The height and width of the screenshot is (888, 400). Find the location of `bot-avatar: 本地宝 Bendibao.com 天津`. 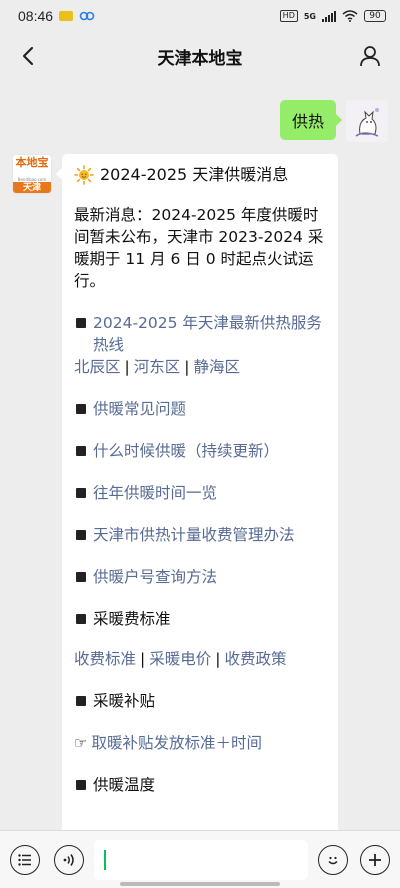

bot-avatar: 本地宝 Bendibao.com 天津 is located at coordinates (32, 174).